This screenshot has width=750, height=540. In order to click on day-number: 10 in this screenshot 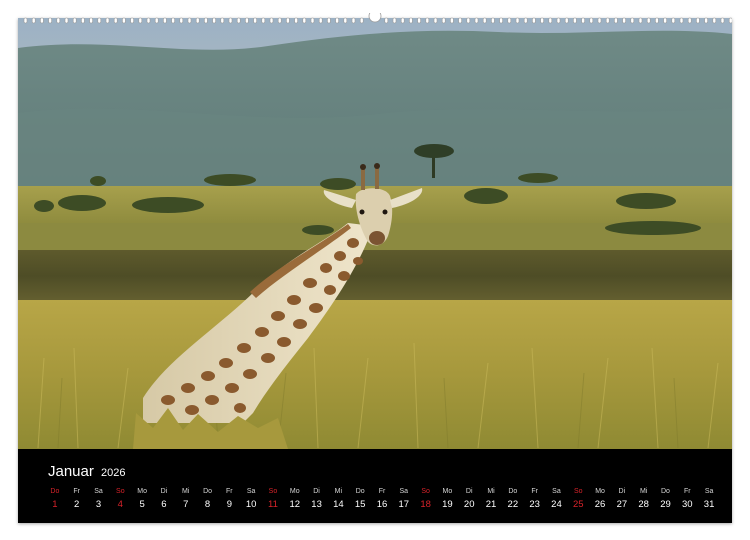, I will do `click(251, 504)`.